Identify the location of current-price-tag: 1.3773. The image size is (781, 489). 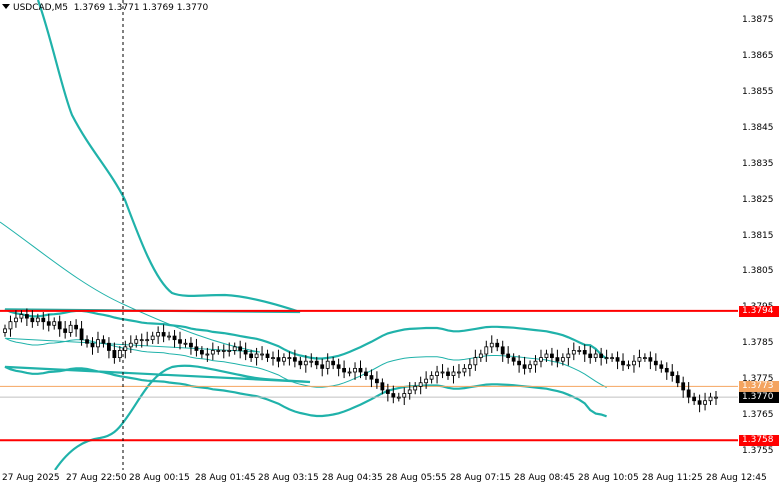
(759, 387).